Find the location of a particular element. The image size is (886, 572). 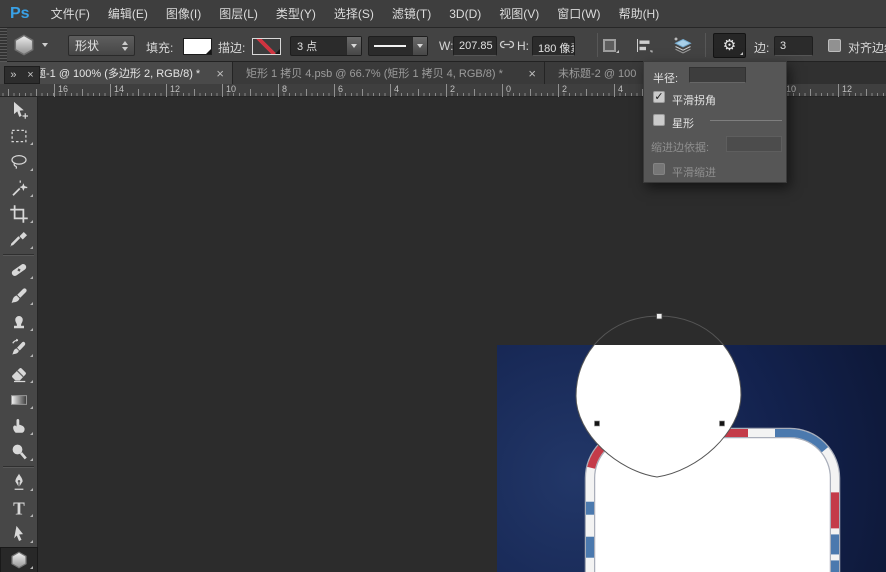

width-label: W: is located at coordinates (446, 46).